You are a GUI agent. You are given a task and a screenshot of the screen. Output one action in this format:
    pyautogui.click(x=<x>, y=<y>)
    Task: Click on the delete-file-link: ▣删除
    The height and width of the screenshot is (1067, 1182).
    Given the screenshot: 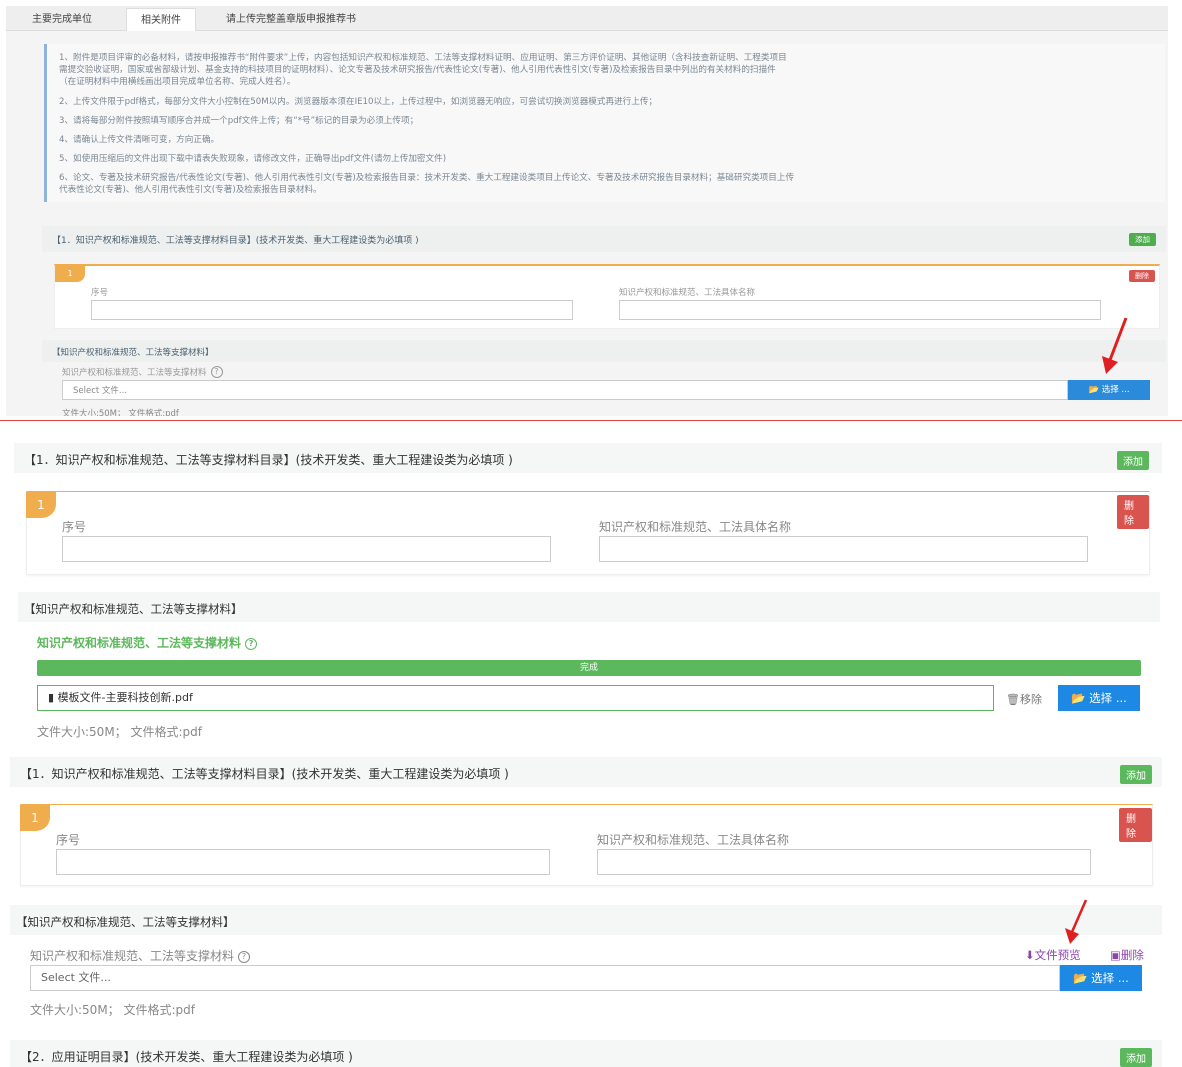 What is the action you would take?
    pyautogui.click(x=1127, y=955)
    